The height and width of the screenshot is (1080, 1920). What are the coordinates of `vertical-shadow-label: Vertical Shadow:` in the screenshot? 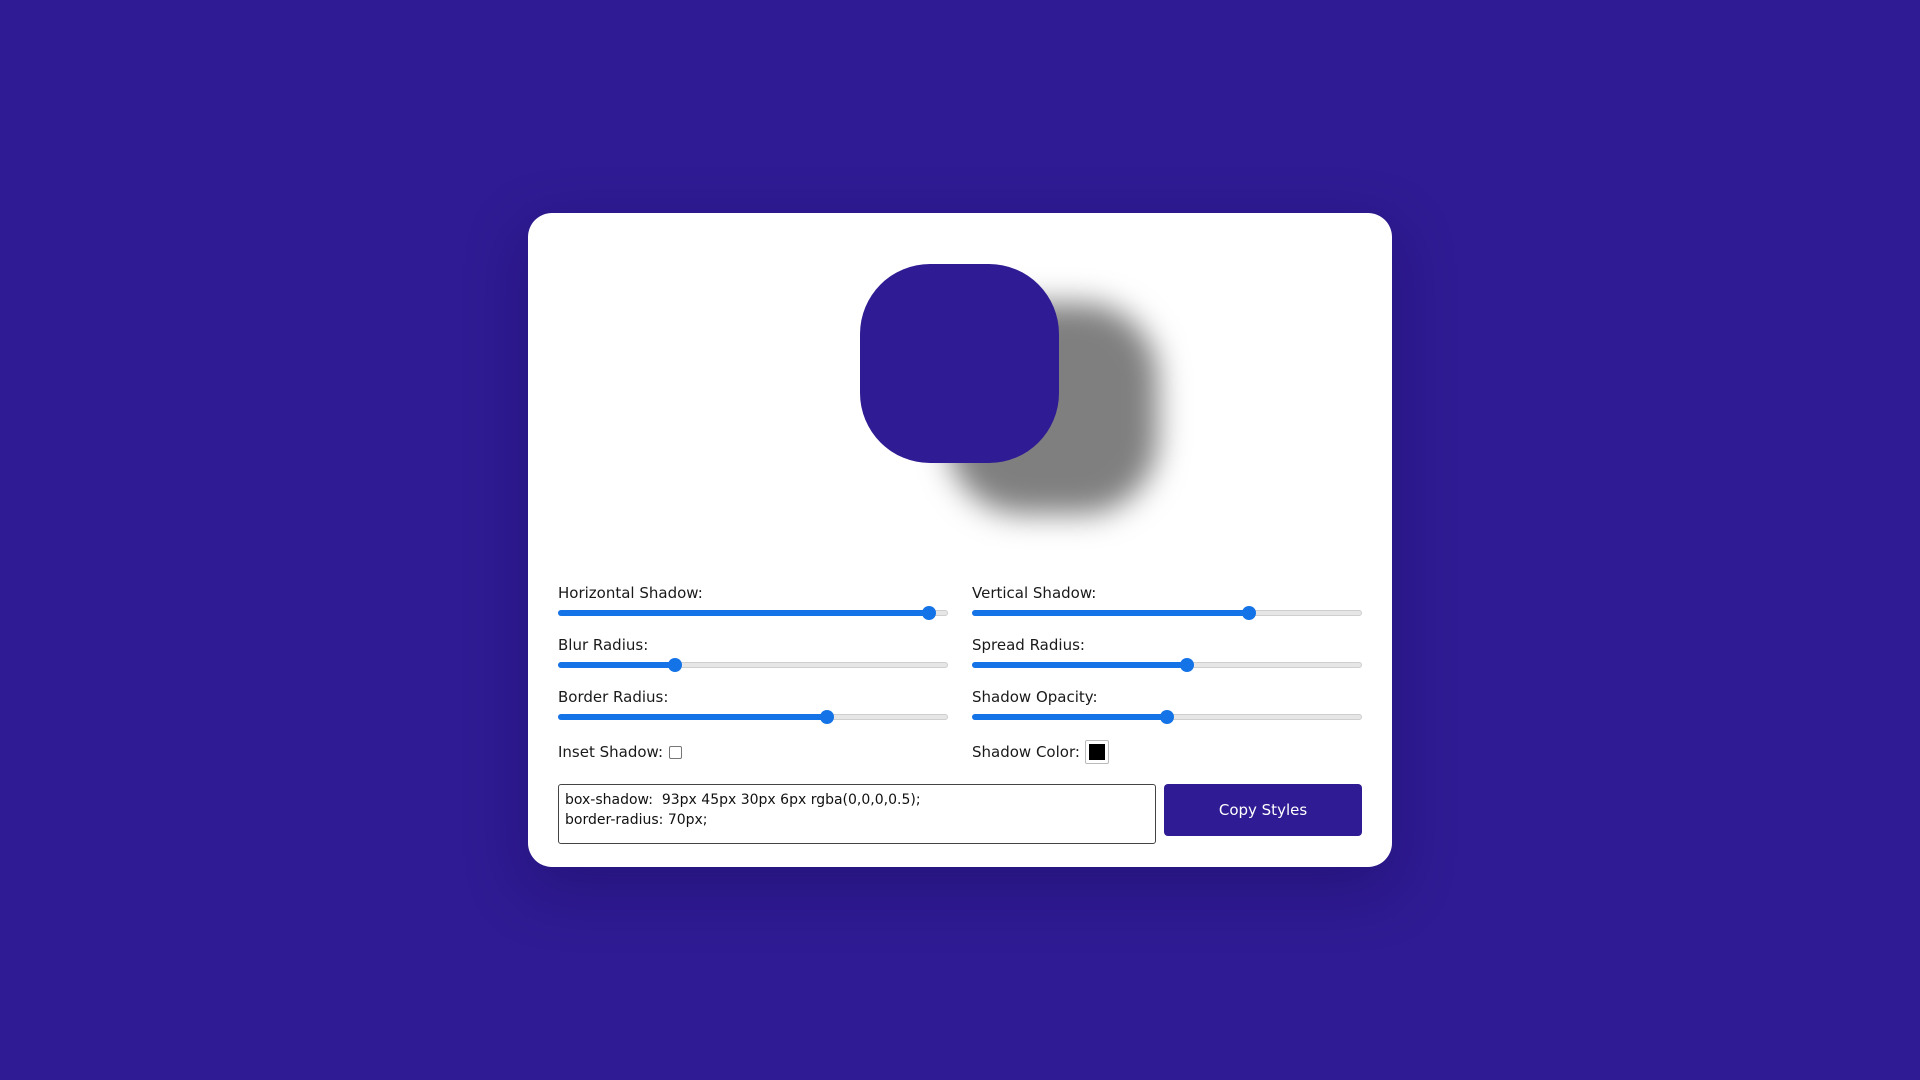 It's located at (1034, 593).